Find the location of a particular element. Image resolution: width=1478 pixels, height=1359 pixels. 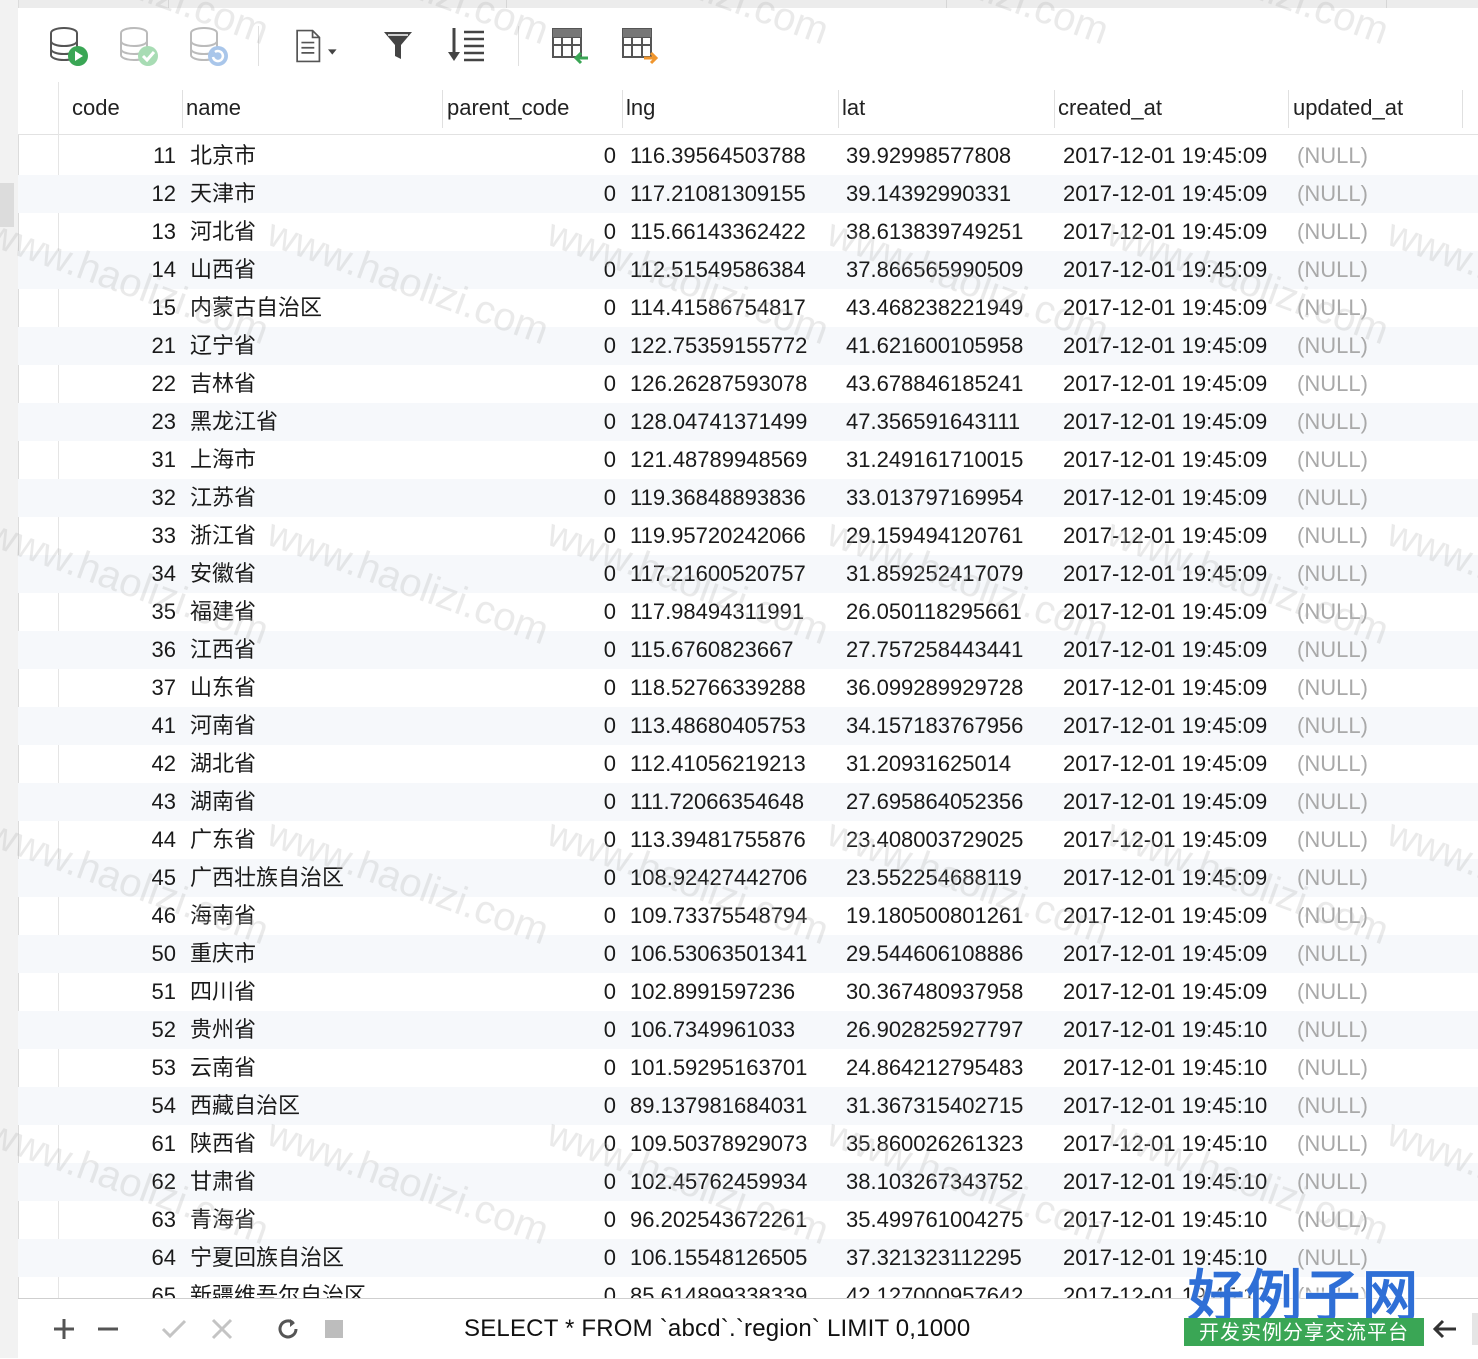

add-icon is located at coordinates (64, 1329).